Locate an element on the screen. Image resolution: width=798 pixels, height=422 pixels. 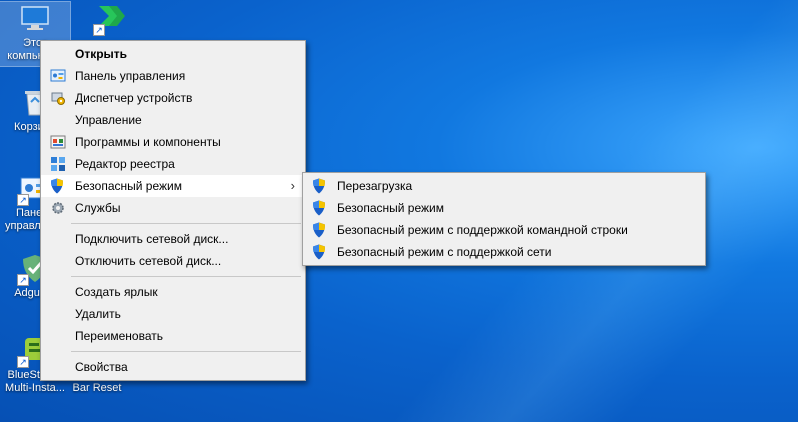
menu-item-delete: Удалить is located at coordinates (173, 314).